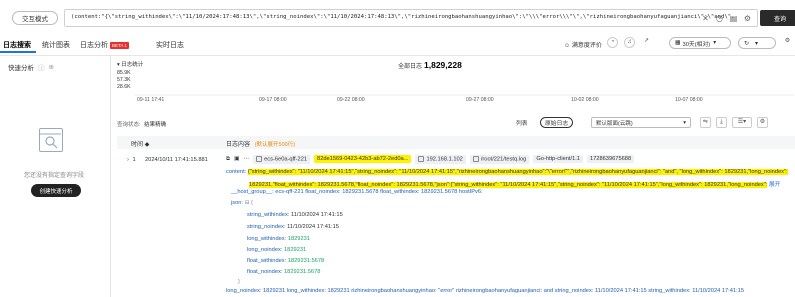 This screenshot has width=795, height=297. What do you see at coordinates (774, 185) in the screenshot?
I see `expand-link: 展开` at bounding box center [774, 185].